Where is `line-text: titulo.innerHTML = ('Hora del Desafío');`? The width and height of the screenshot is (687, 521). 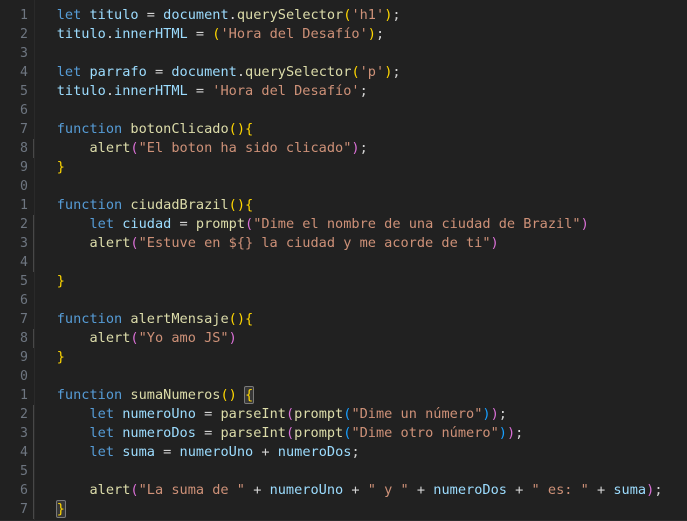 line-text: titulo.innerHTML = ('Hora del Desafío'); is located at coordinates (204, 34).